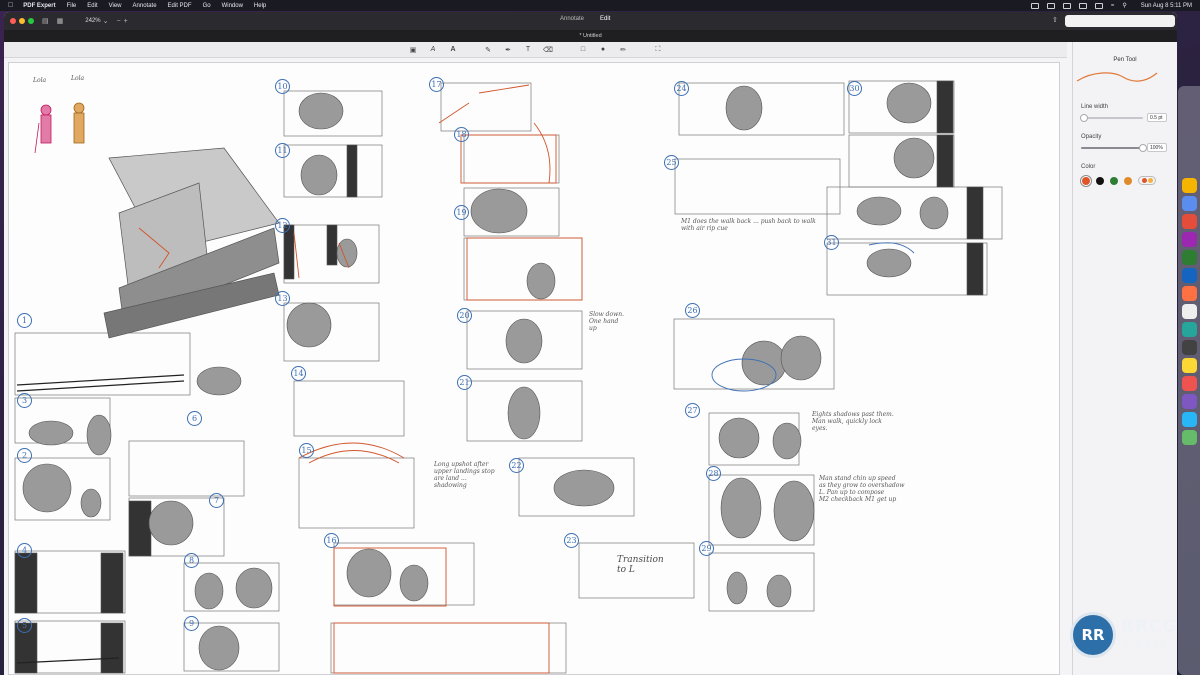 This screenshot has width=1200, height=675. What do you see at coordinates (1099, 5) in the screenshot?
I see `battery-icon` at bounding box center [1099, 5].